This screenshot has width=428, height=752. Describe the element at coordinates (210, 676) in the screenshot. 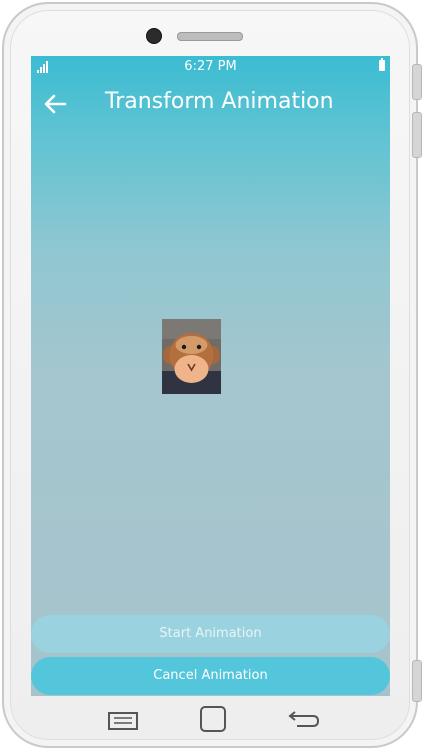

I see `cancel-animation-button: Cancel Animation` at that location.